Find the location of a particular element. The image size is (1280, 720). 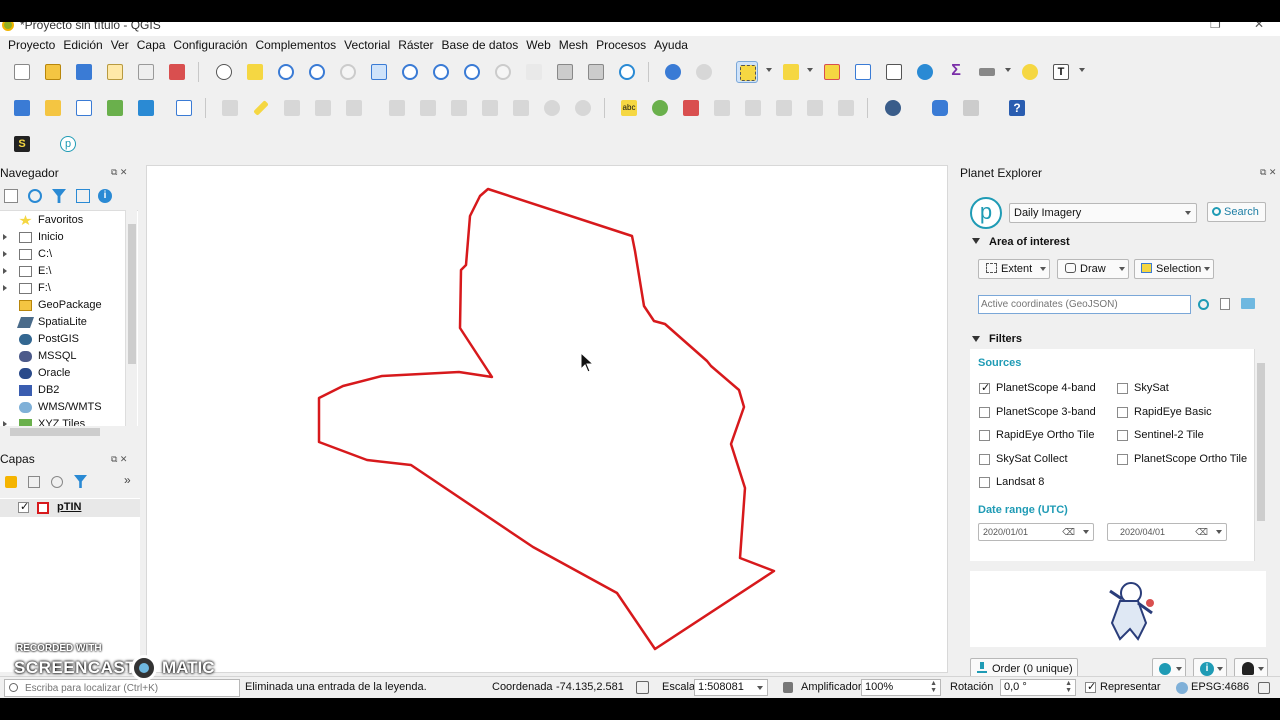

open-layer-styling-icon is located at coordinates (11, 482).